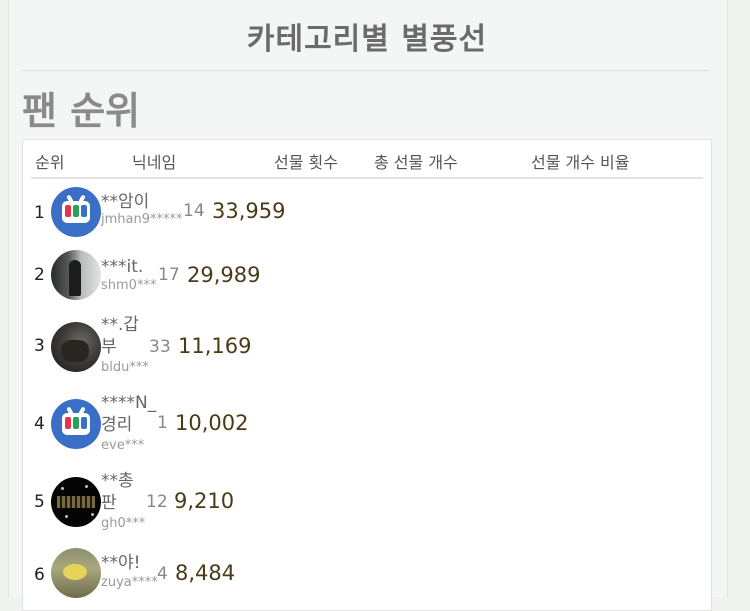  Describe the element at coordinates (157, 502) in the screenshot. I see `gift-count: 12` at that location.